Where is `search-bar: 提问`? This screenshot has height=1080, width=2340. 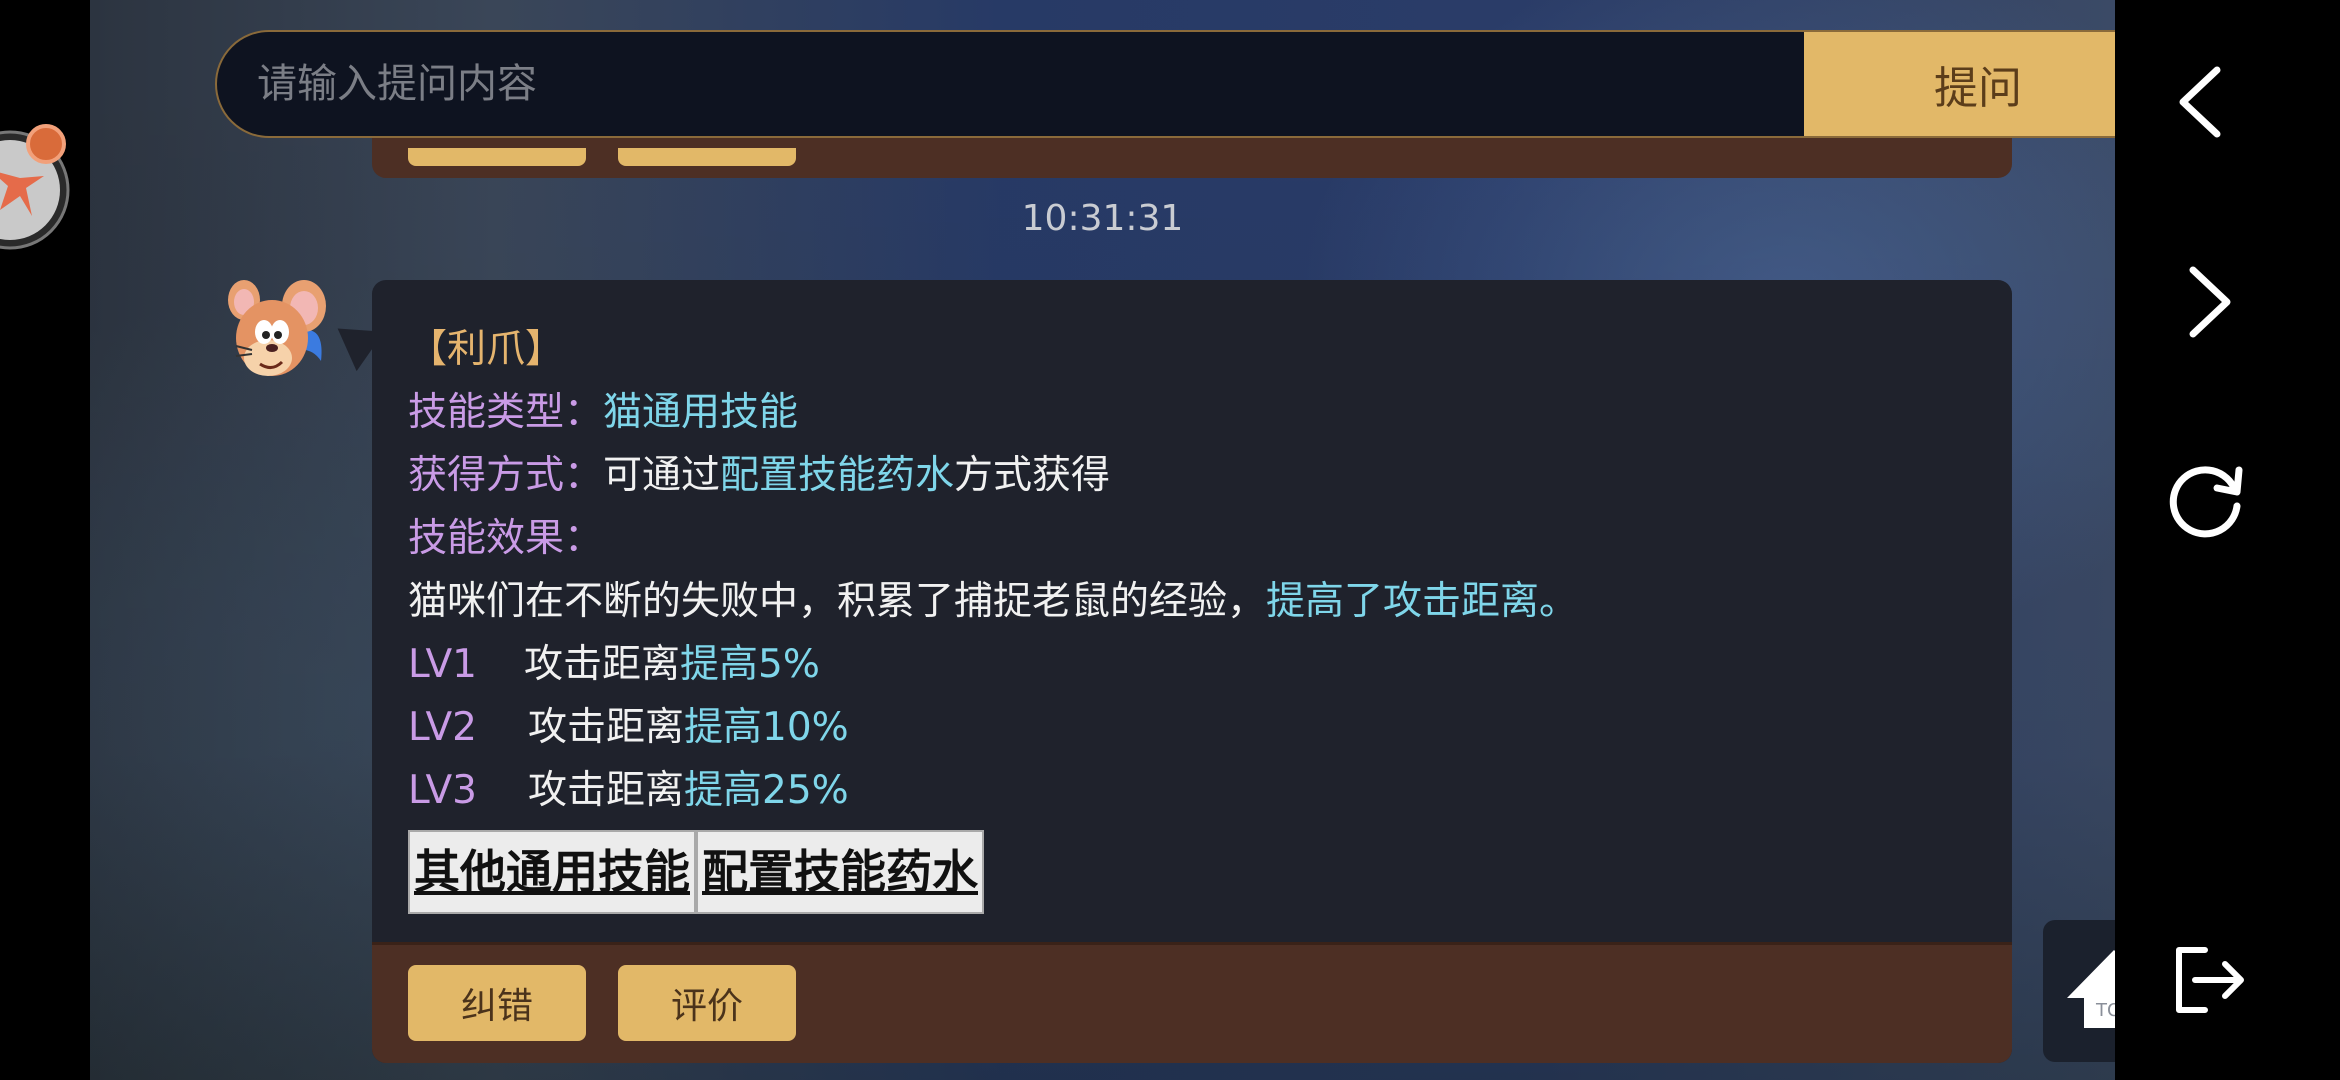 search-bar: 提问 is located at coordinates (1165, 84).